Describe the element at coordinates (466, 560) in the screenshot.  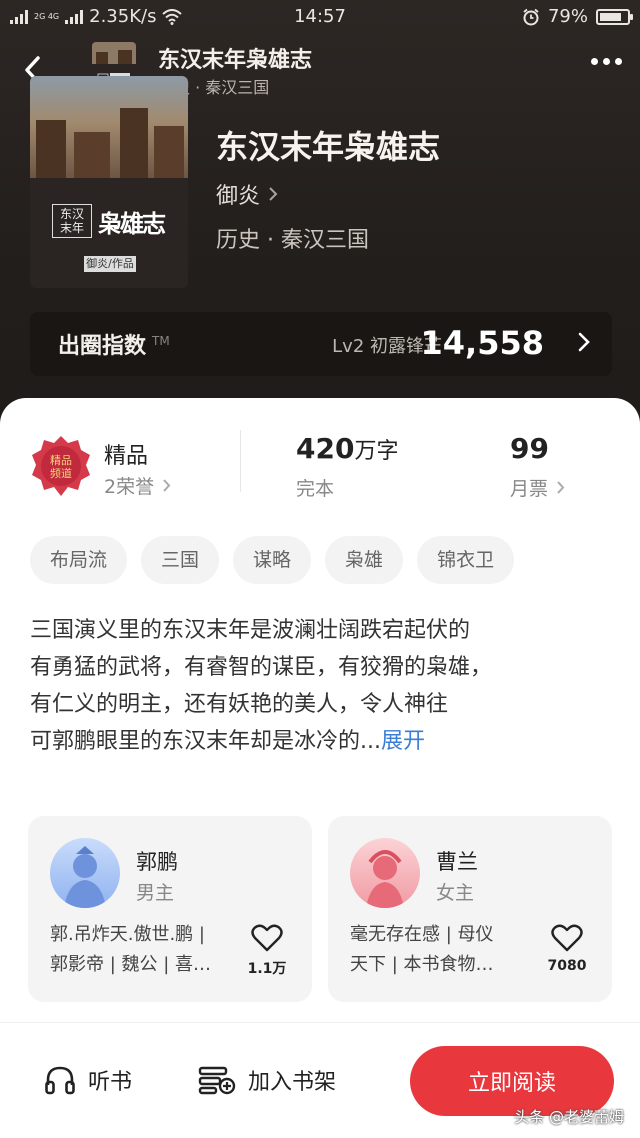
I see `tag-chip: 锦衣卫` at that location.